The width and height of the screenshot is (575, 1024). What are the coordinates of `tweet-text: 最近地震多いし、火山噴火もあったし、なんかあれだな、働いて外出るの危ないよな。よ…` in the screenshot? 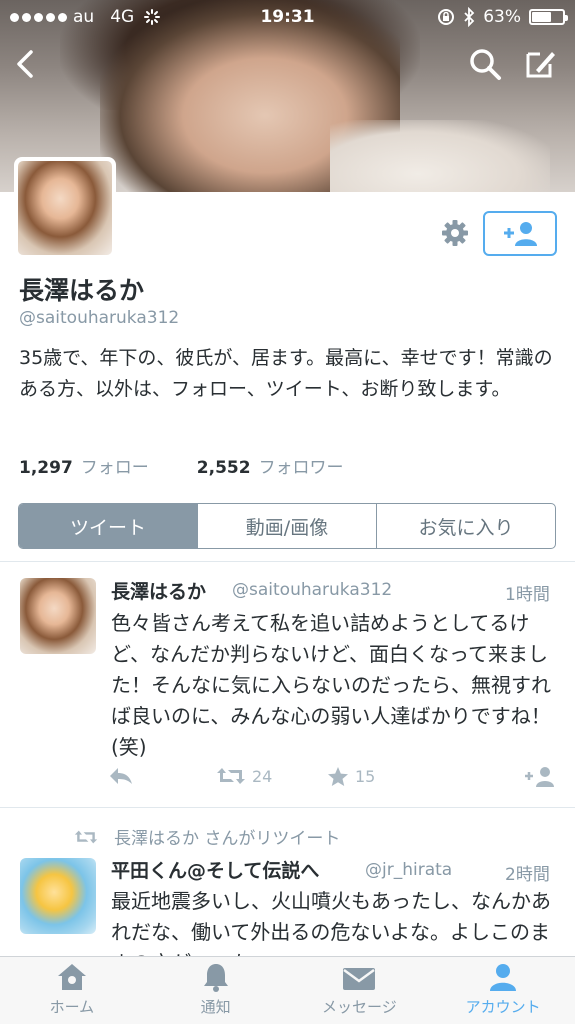 It's located at (331, 922).